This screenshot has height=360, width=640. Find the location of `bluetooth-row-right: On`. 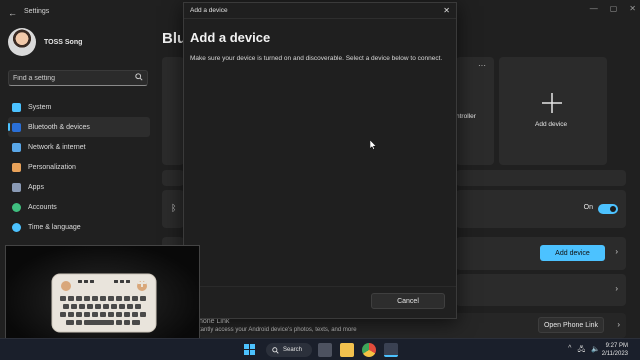

bluetooth-row-right: On is located at coordinates (541, 209).